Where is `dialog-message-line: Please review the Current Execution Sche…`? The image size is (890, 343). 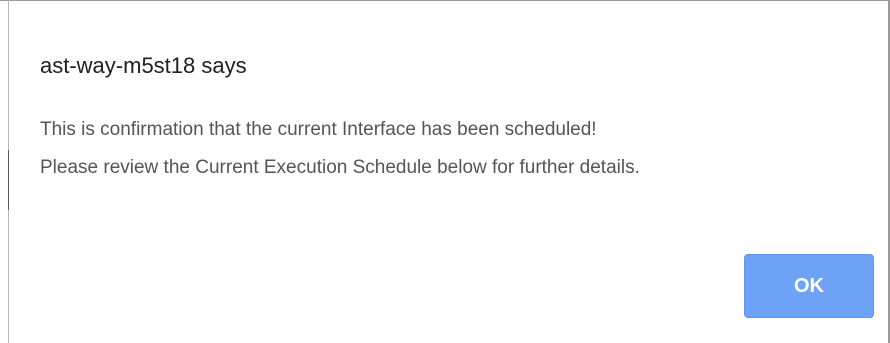 dialog-message-line: Please review the Current Execution Sche… is located at coordinates (340, 167).